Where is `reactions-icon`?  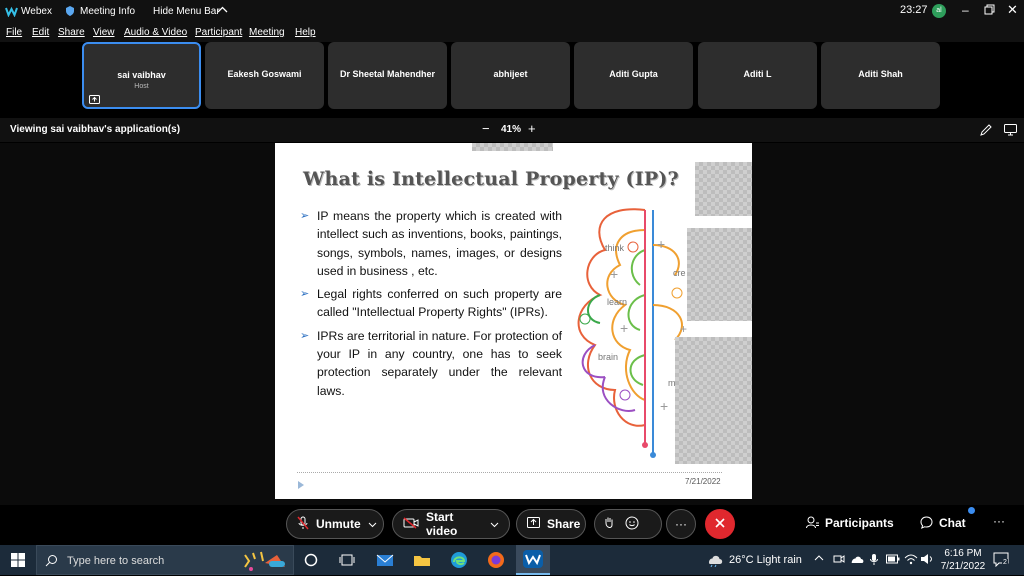
reactions-icon is located at coordinates (632, 524).